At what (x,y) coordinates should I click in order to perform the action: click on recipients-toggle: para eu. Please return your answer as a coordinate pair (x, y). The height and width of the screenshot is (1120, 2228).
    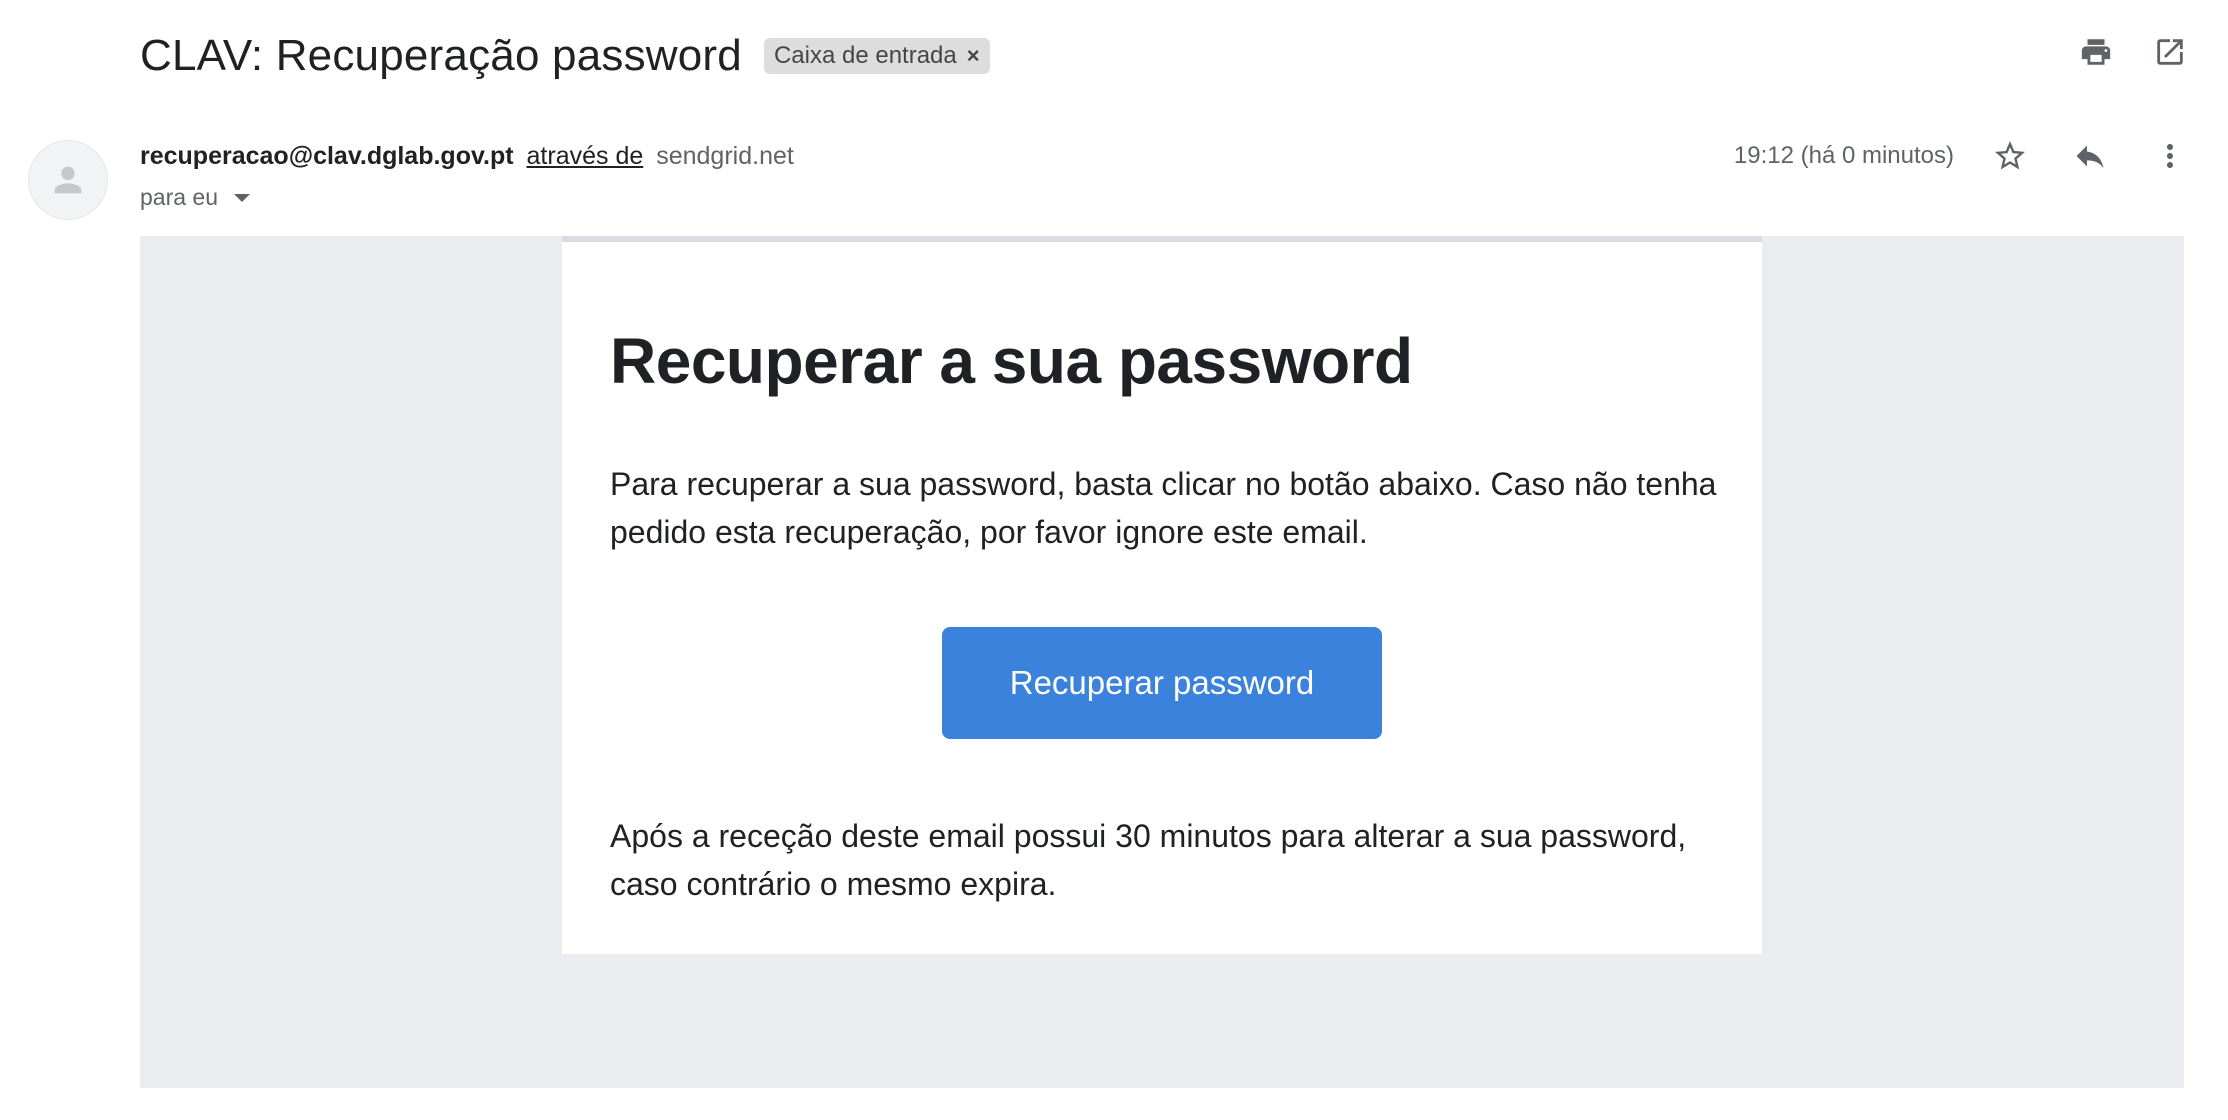
    Looking at the image, I should click on (195, 197).